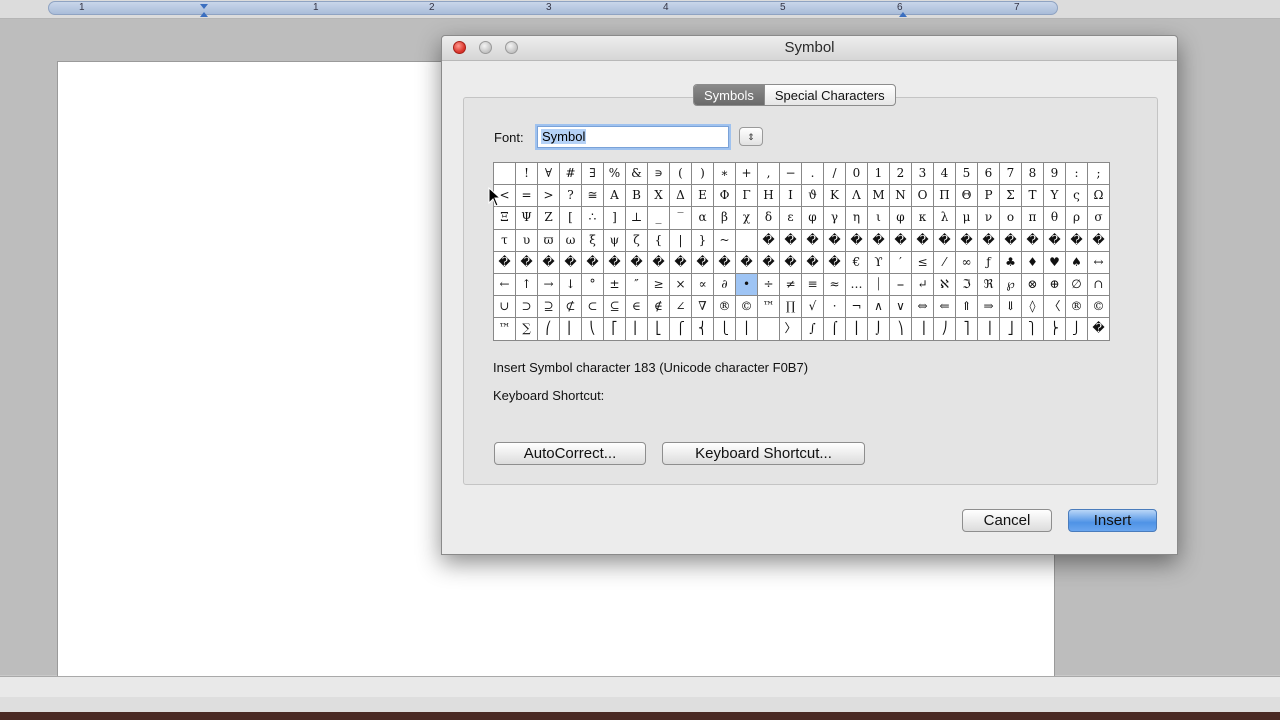  What do you see at coordinates (857, 307) in the screenshot?
I see `symbol-cell: ¬` at bounding box center [857, 307].